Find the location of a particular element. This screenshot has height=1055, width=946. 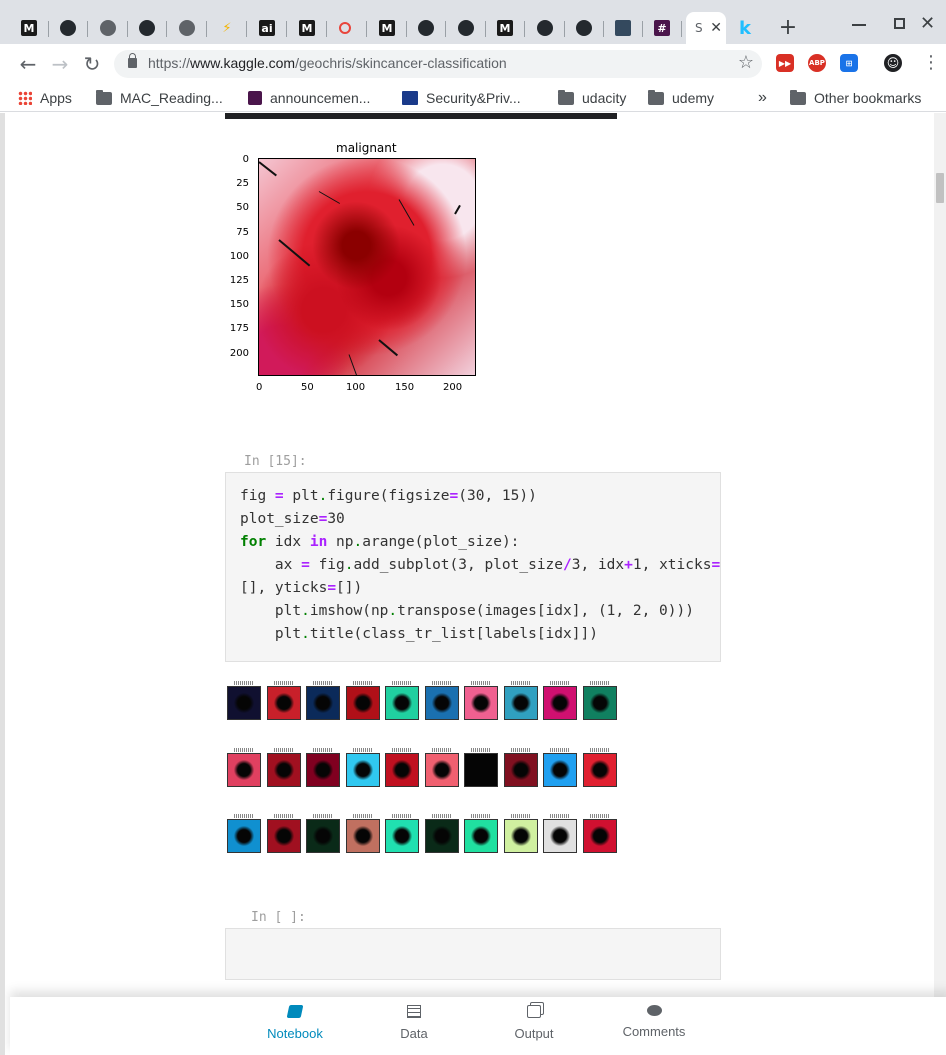

avatar-icon: ☺ is located at coordinates (893, 63).